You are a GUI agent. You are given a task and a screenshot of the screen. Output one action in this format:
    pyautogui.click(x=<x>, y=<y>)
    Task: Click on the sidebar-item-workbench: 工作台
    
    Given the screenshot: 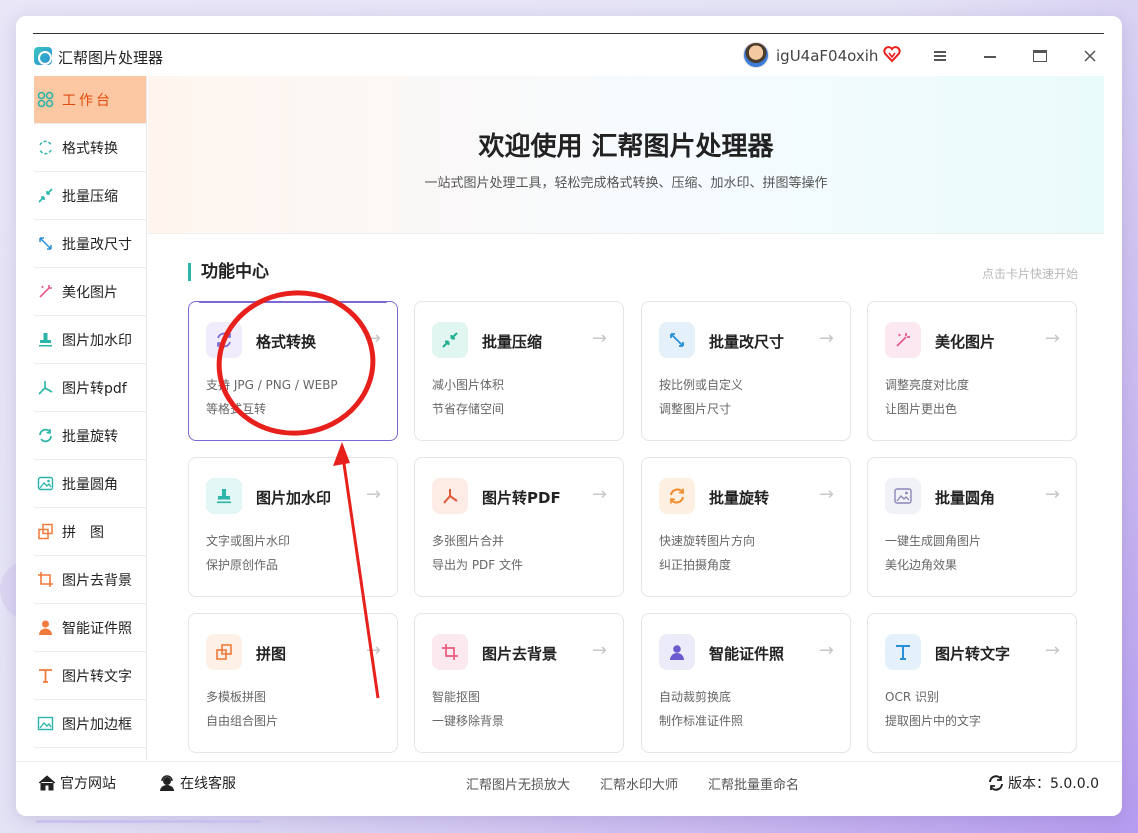 What is the action you would take?
    pyautogui.click(x=90, y=100)
    